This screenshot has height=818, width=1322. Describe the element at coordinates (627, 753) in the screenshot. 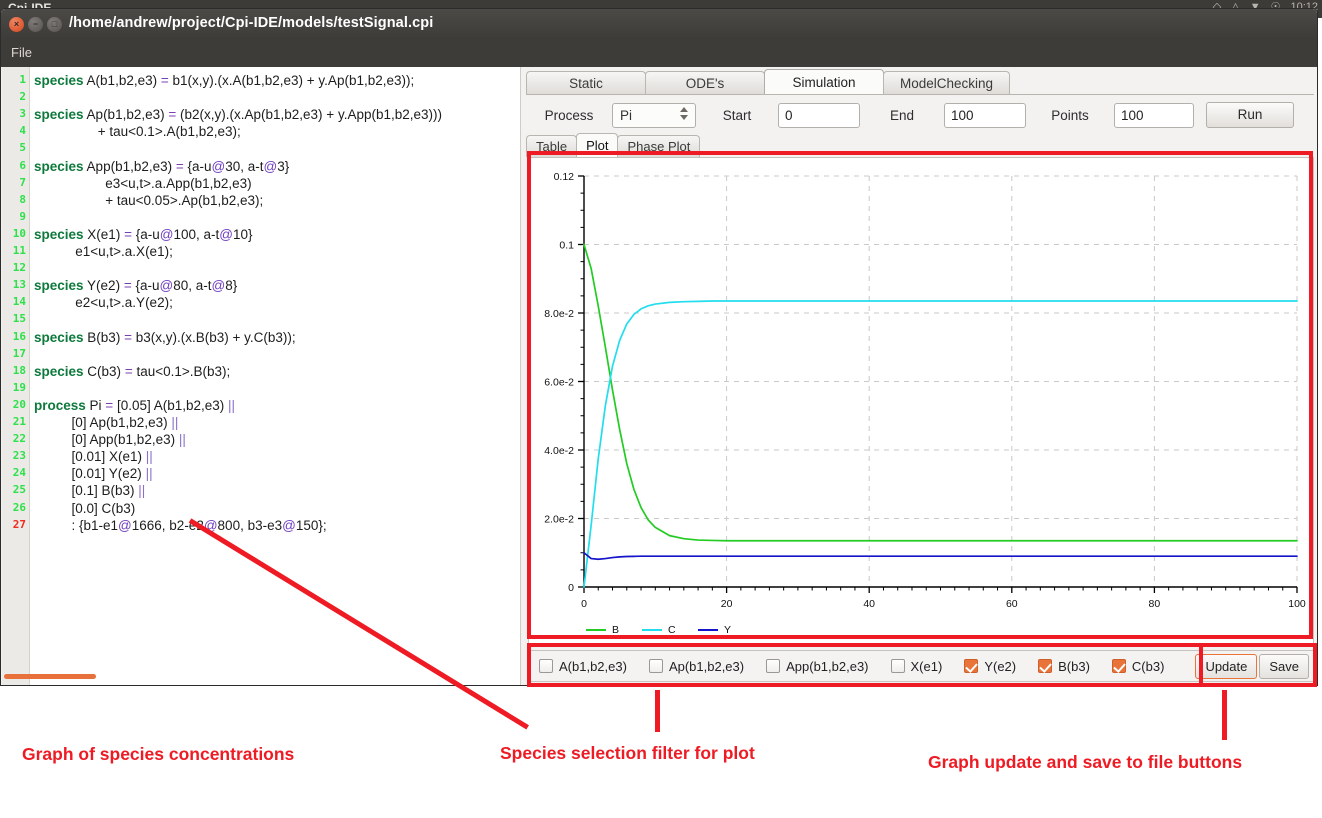

I see `annotation-caption-filter: Species selection filter for plot` at that location.